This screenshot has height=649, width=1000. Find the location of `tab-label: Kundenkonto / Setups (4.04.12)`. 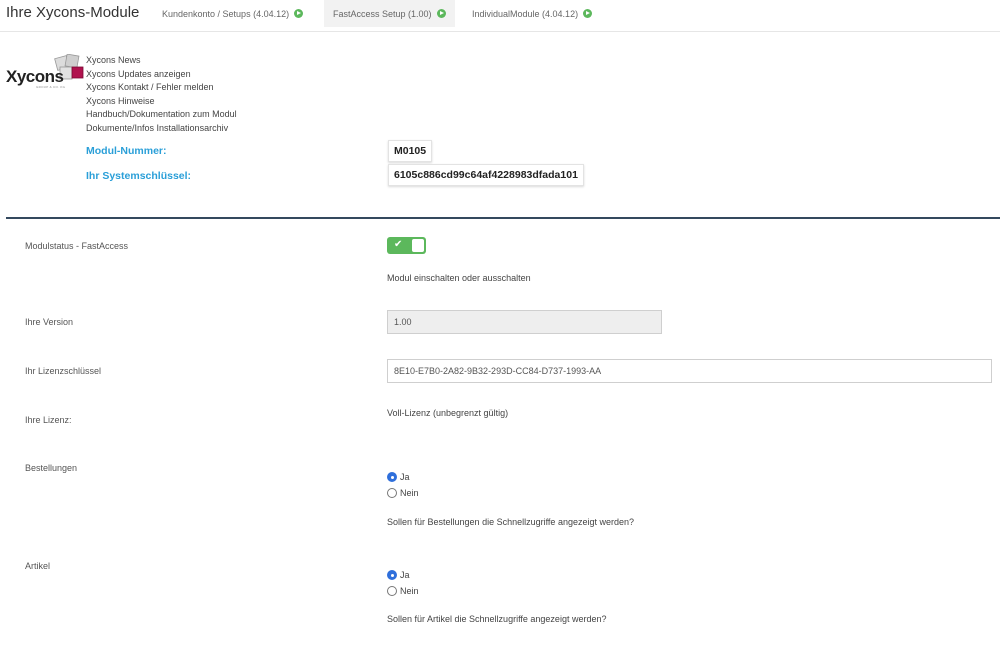

tab-label: Kundenkonto / Setups (4.04.12) is located at coordinates (226, 13).